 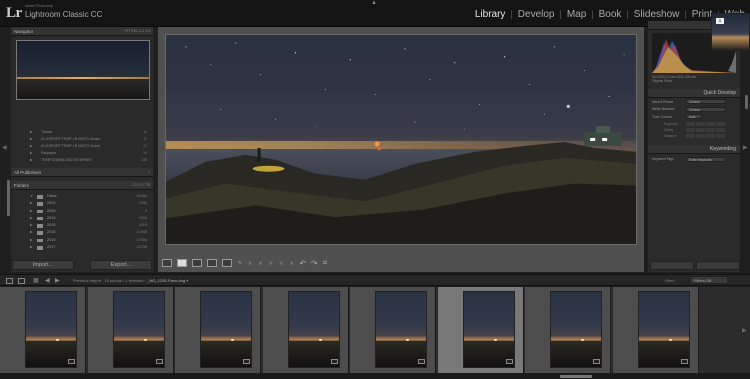 I want to click on folder-count: 23756, so click(x=141, y=247).